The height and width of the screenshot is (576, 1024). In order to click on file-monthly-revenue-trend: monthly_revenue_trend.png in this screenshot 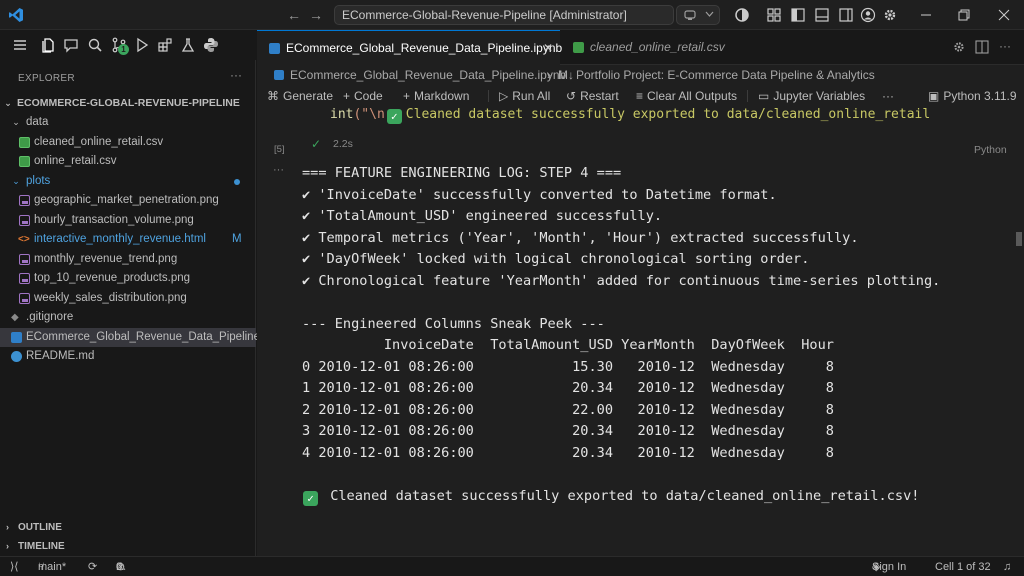, I will do `click(128, 259)`.